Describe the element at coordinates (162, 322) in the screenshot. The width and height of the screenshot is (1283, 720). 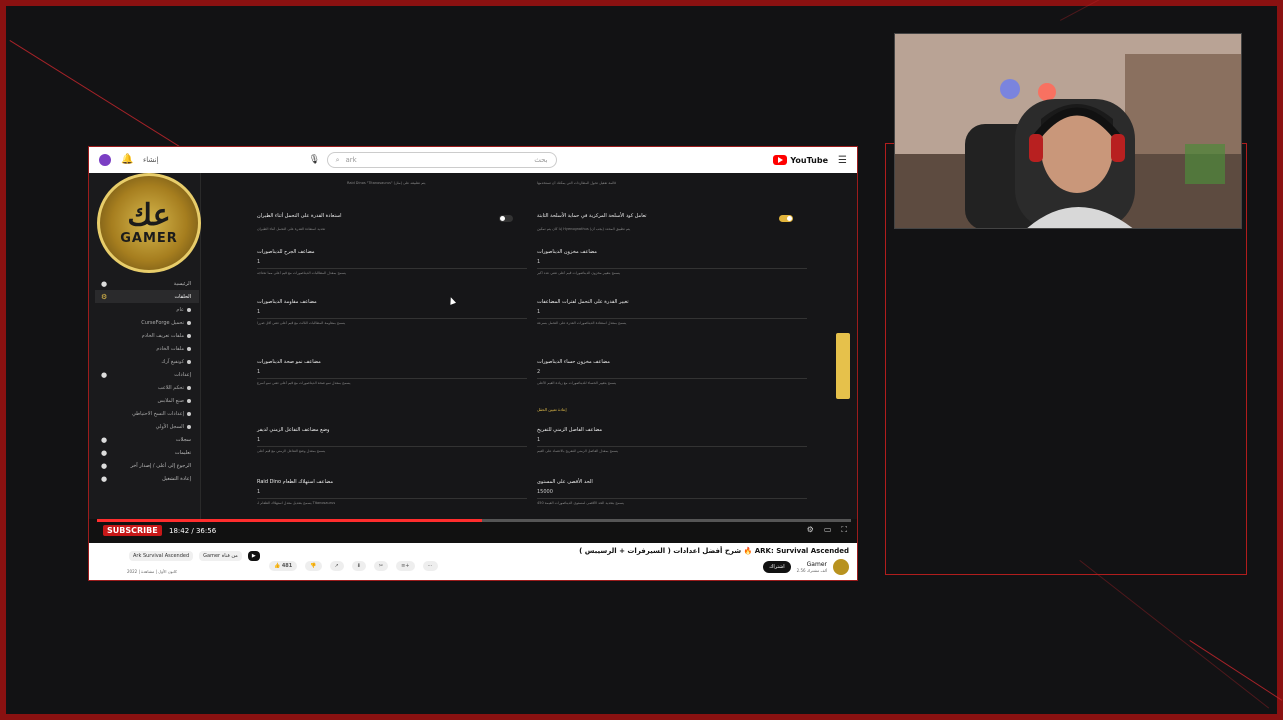
I see `sidebar-item-label: CurseForge تحميل` at that location.